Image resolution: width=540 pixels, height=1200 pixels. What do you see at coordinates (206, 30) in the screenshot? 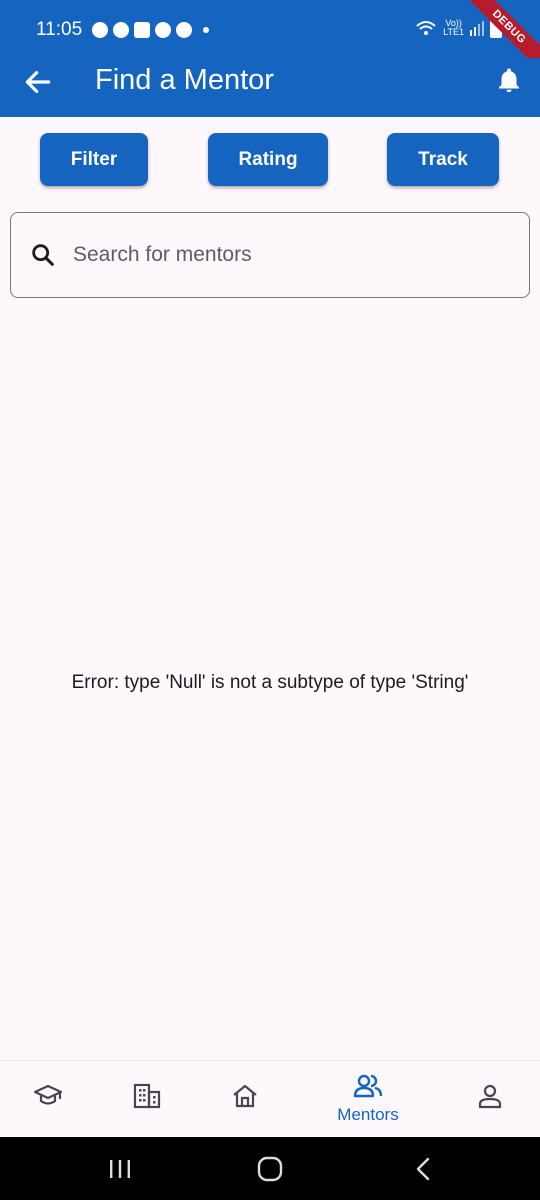
I see `more-notifications-icon` at bounding box center [206, 30].